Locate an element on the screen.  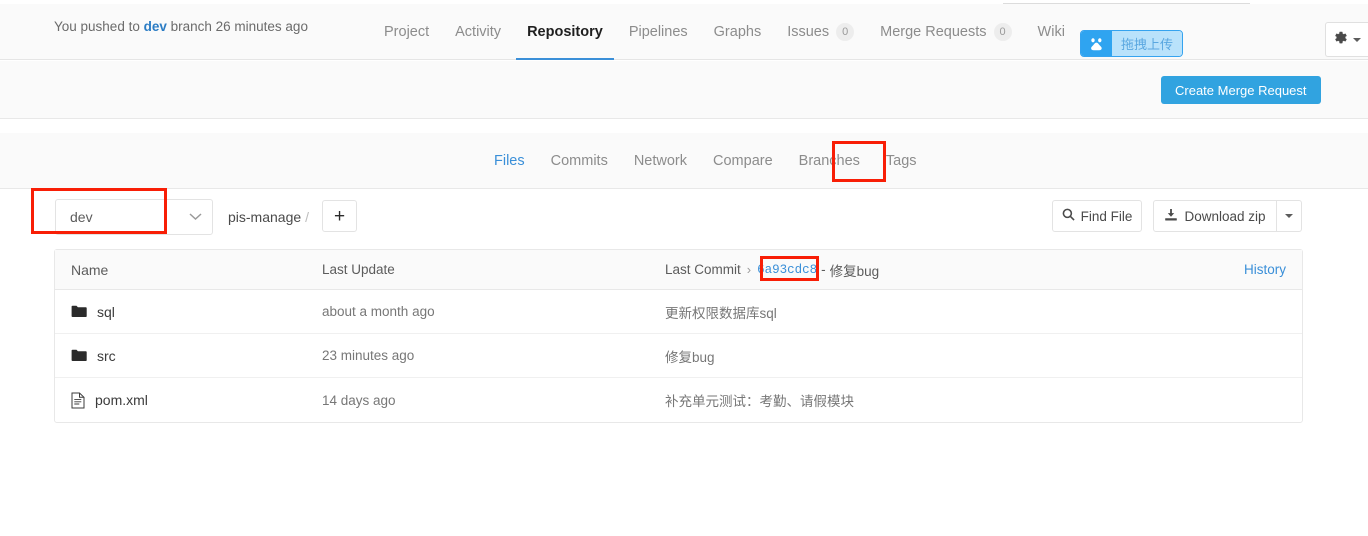
nav-tab-pipelines: Pipelines is located at coordinates (658, 32).